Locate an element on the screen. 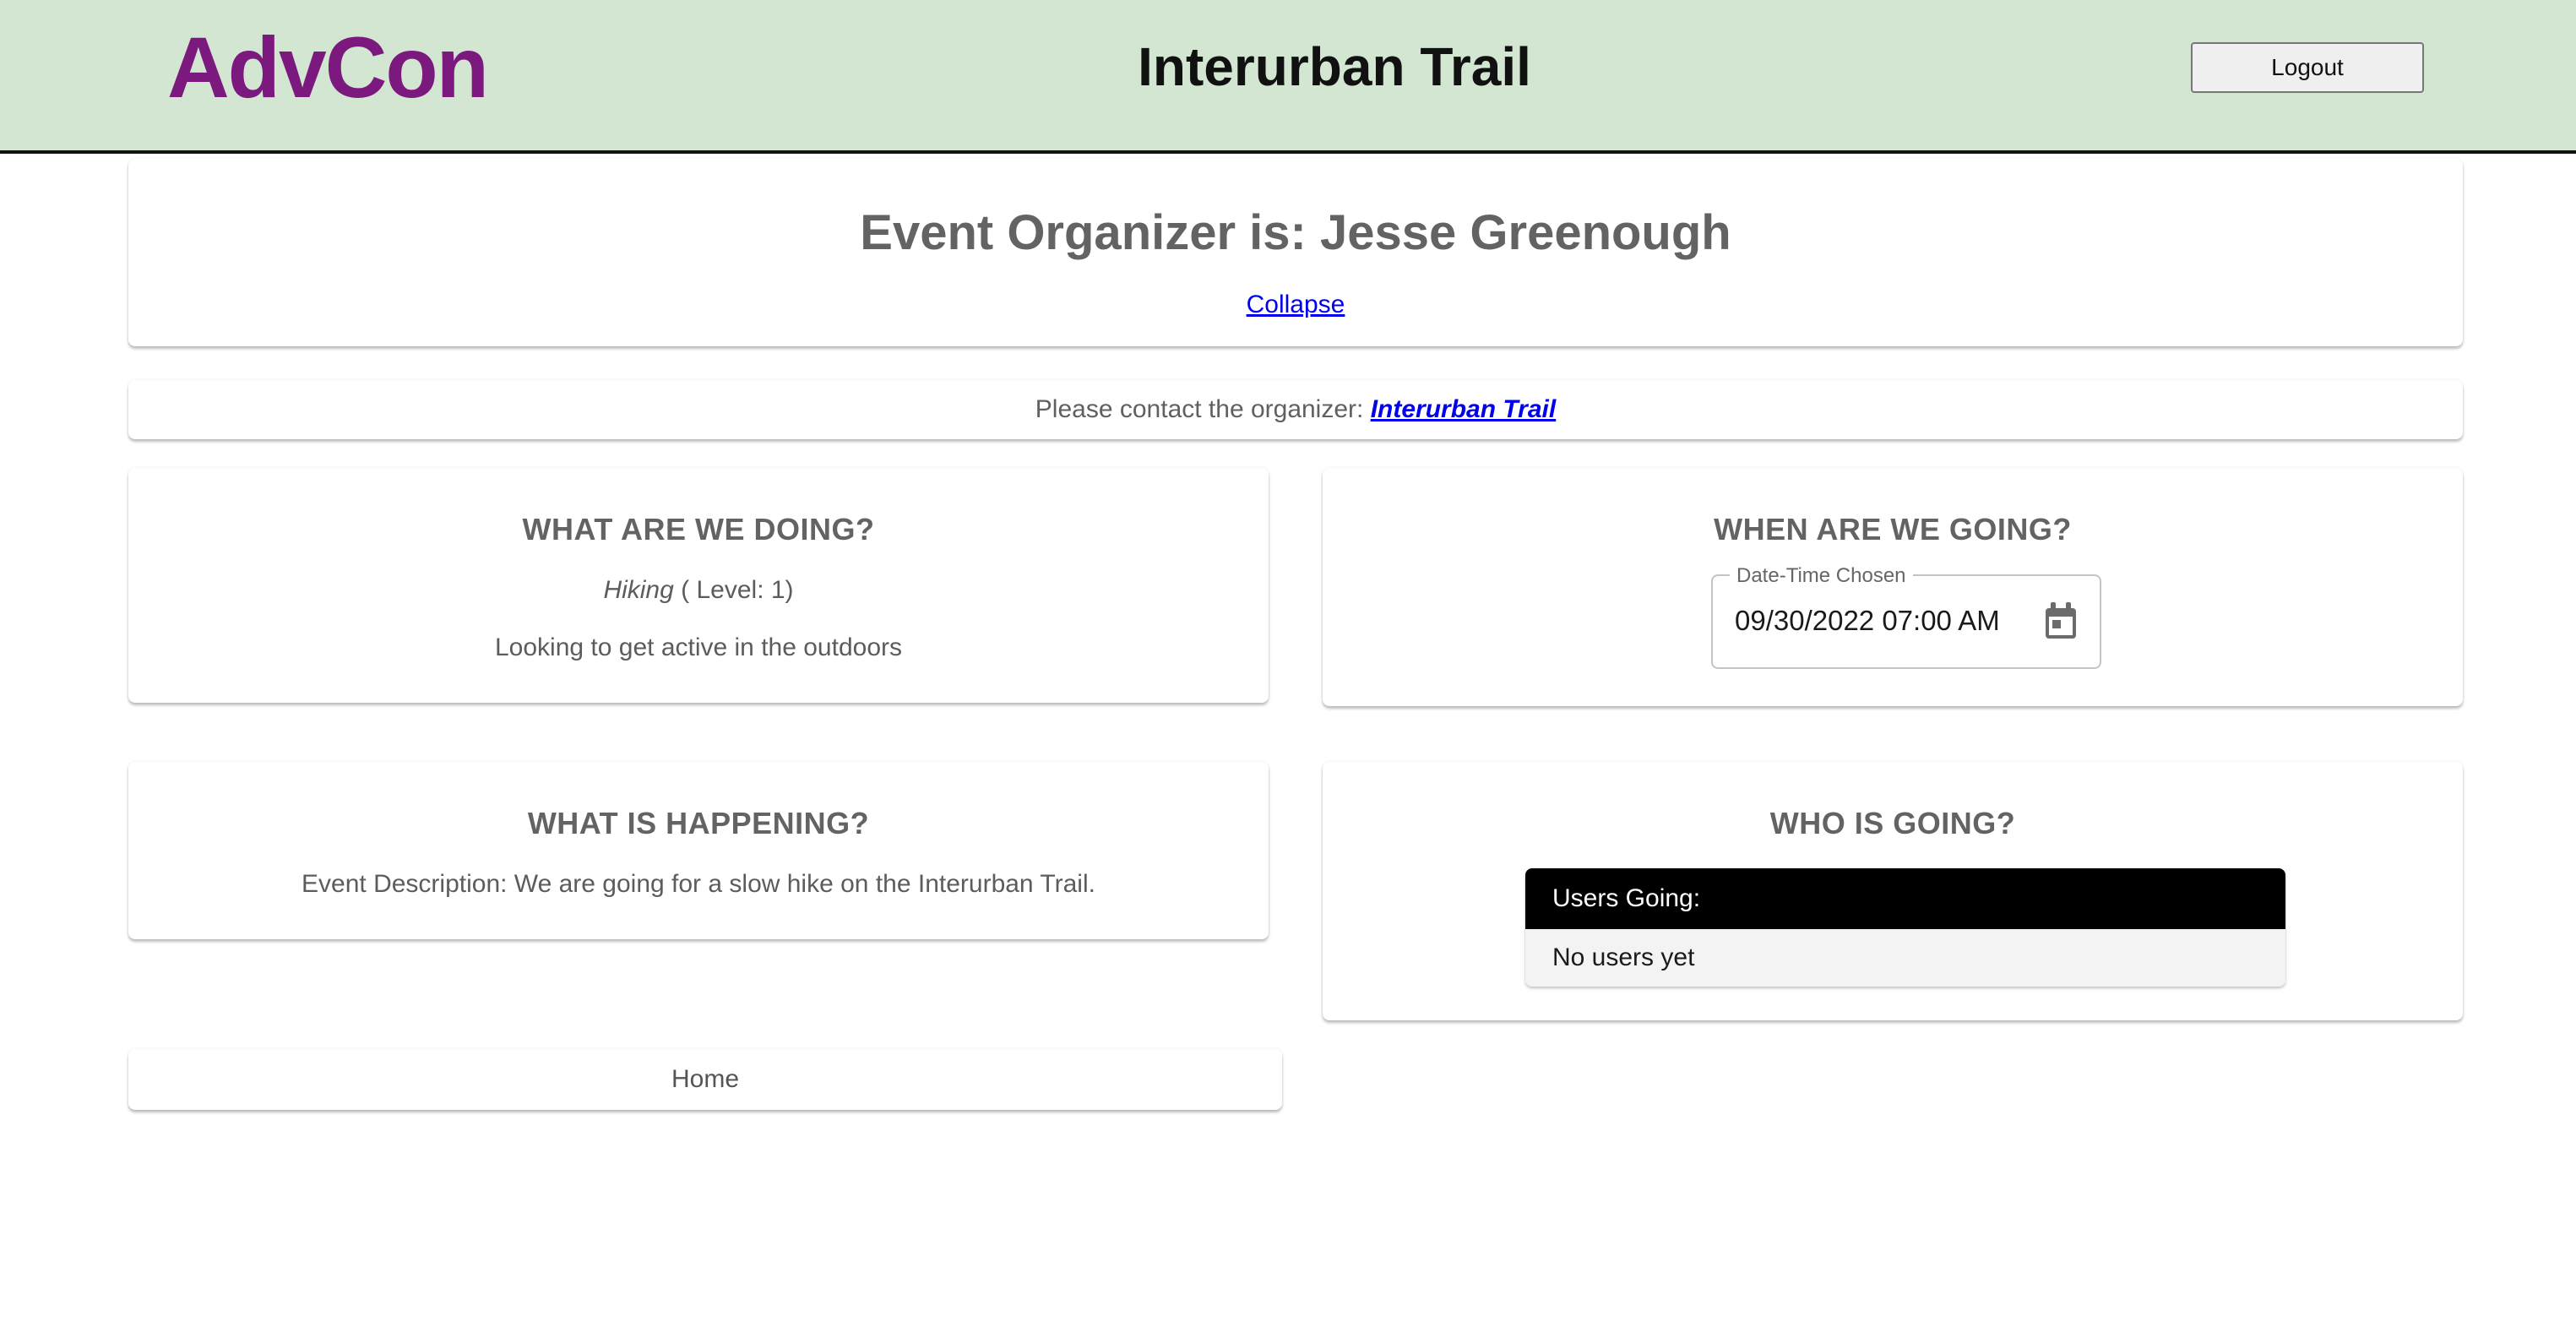  activity-line: Hiking ( Level: 1) is located at coordinates (698, 590).